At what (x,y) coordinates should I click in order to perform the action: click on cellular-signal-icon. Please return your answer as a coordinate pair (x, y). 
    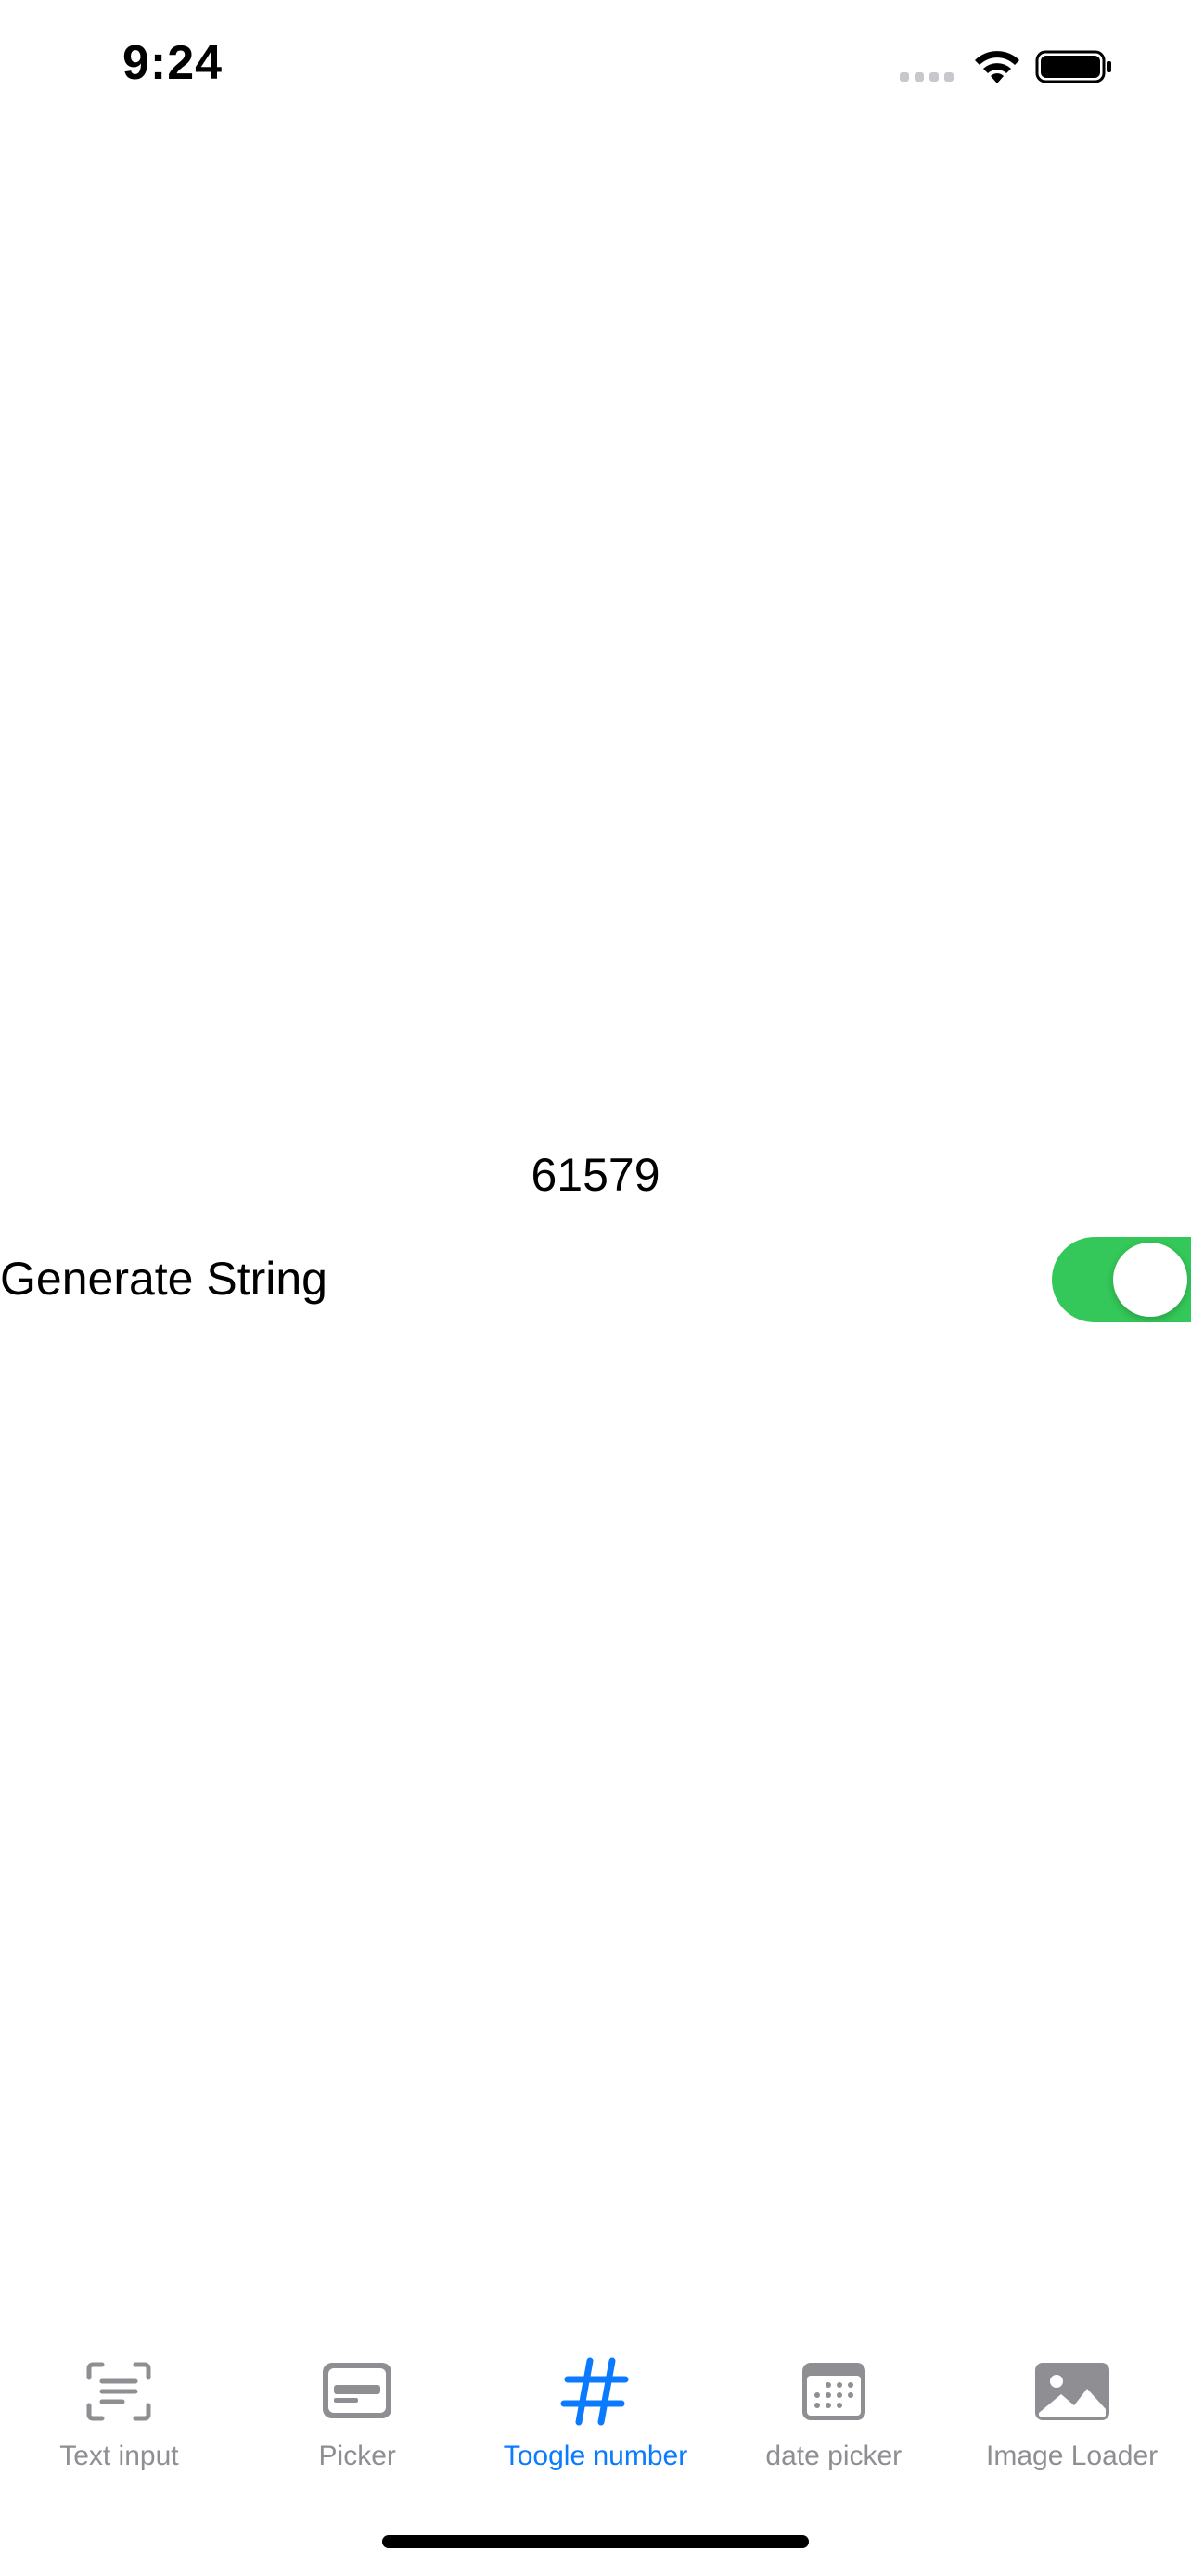
    Looking at the image, I should click on (927, 77).